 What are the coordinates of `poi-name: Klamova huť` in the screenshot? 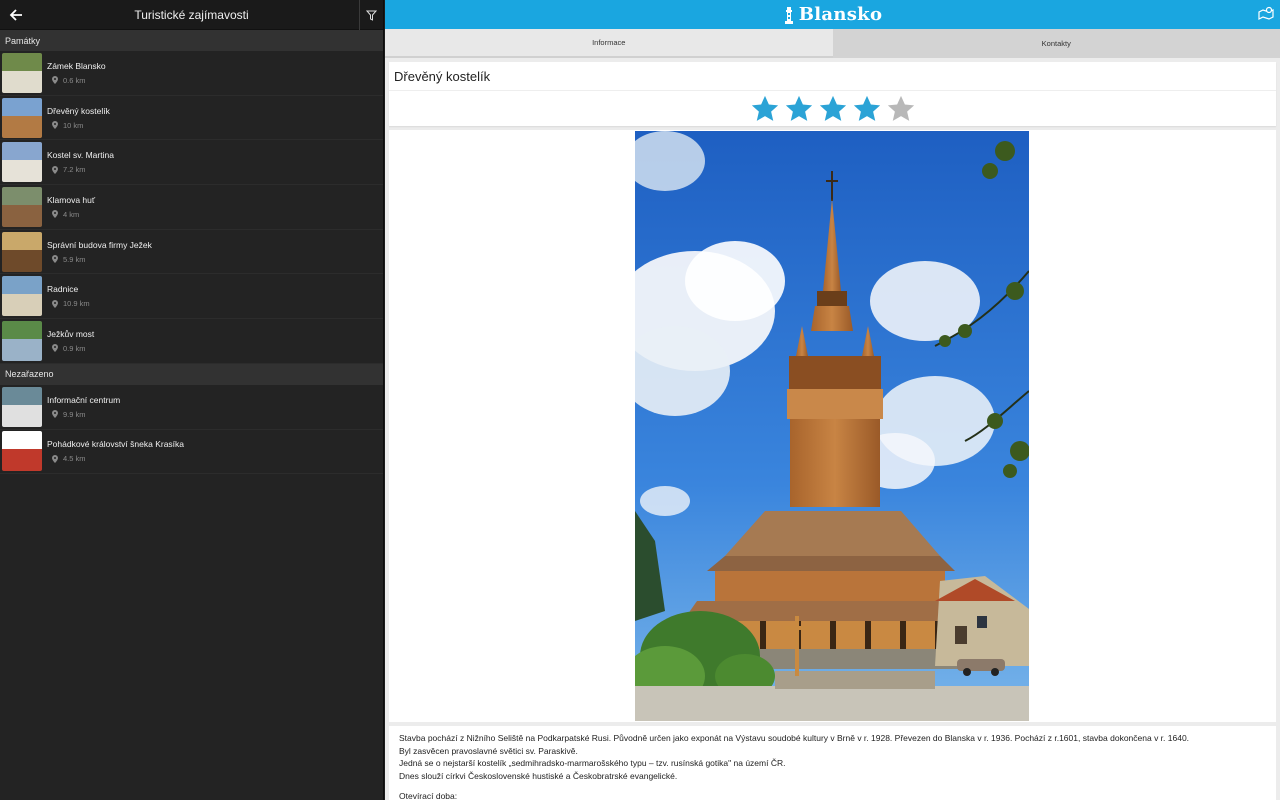 It's located at (71, 199).